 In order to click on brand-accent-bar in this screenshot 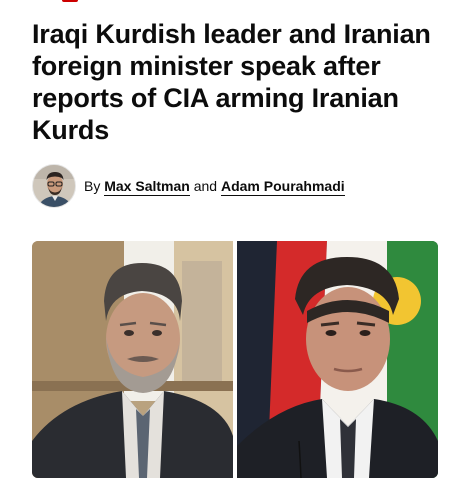, I will do `click(70, 1)`.